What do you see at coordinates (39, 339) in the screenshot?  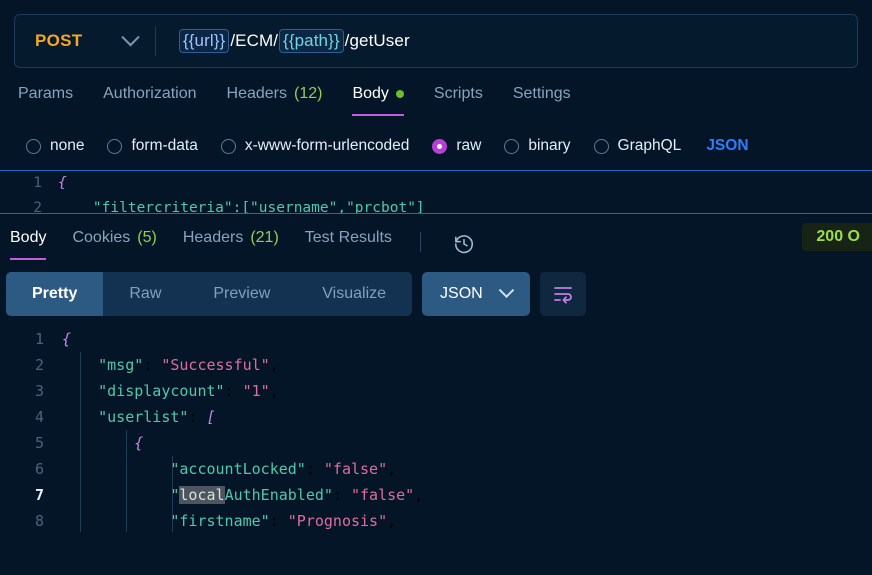 I see `response-line-number: 1` at bounding box center [39, 339].